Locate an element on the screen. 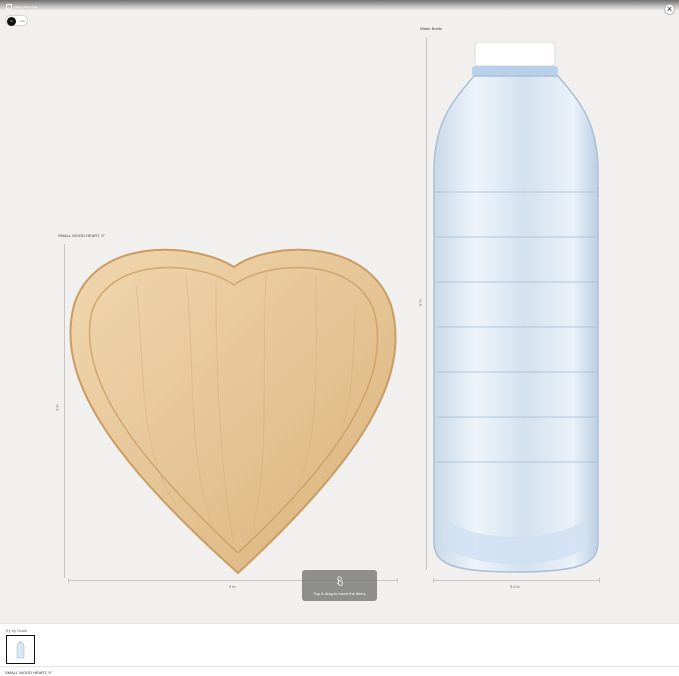  touch-drag-icon is located at coordinates (340, 581).